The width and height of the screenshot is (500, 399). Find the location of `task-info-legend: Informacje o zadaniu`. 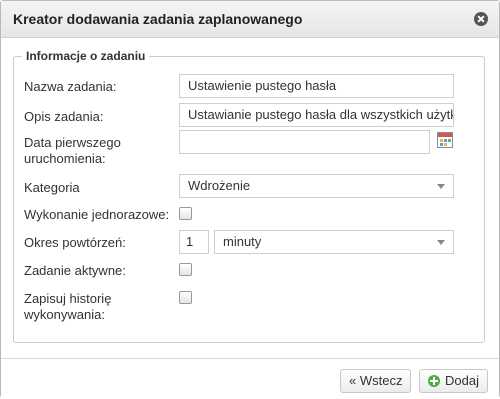

task-info-legend: Informacje o zadaniu is located at coordinates (86, 56).